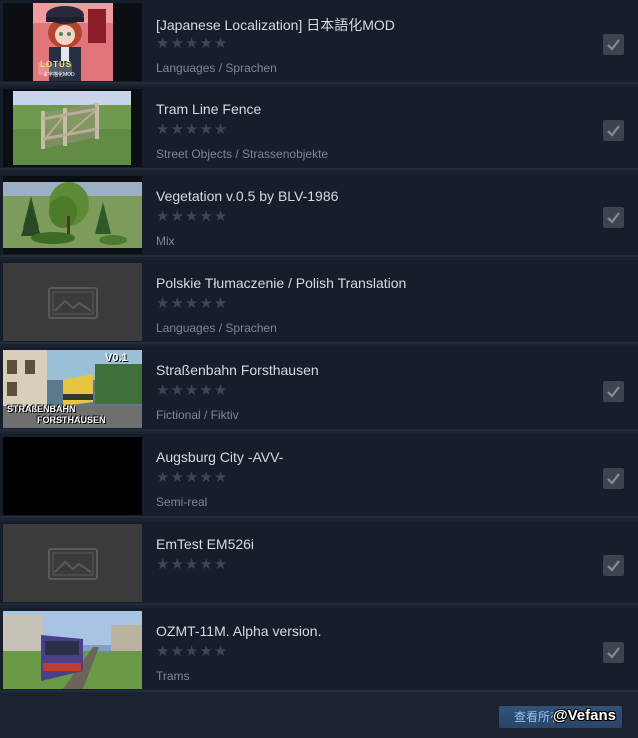 This screenshot has height=738, width=638. I want to click on fence-image, so click(72, 128).